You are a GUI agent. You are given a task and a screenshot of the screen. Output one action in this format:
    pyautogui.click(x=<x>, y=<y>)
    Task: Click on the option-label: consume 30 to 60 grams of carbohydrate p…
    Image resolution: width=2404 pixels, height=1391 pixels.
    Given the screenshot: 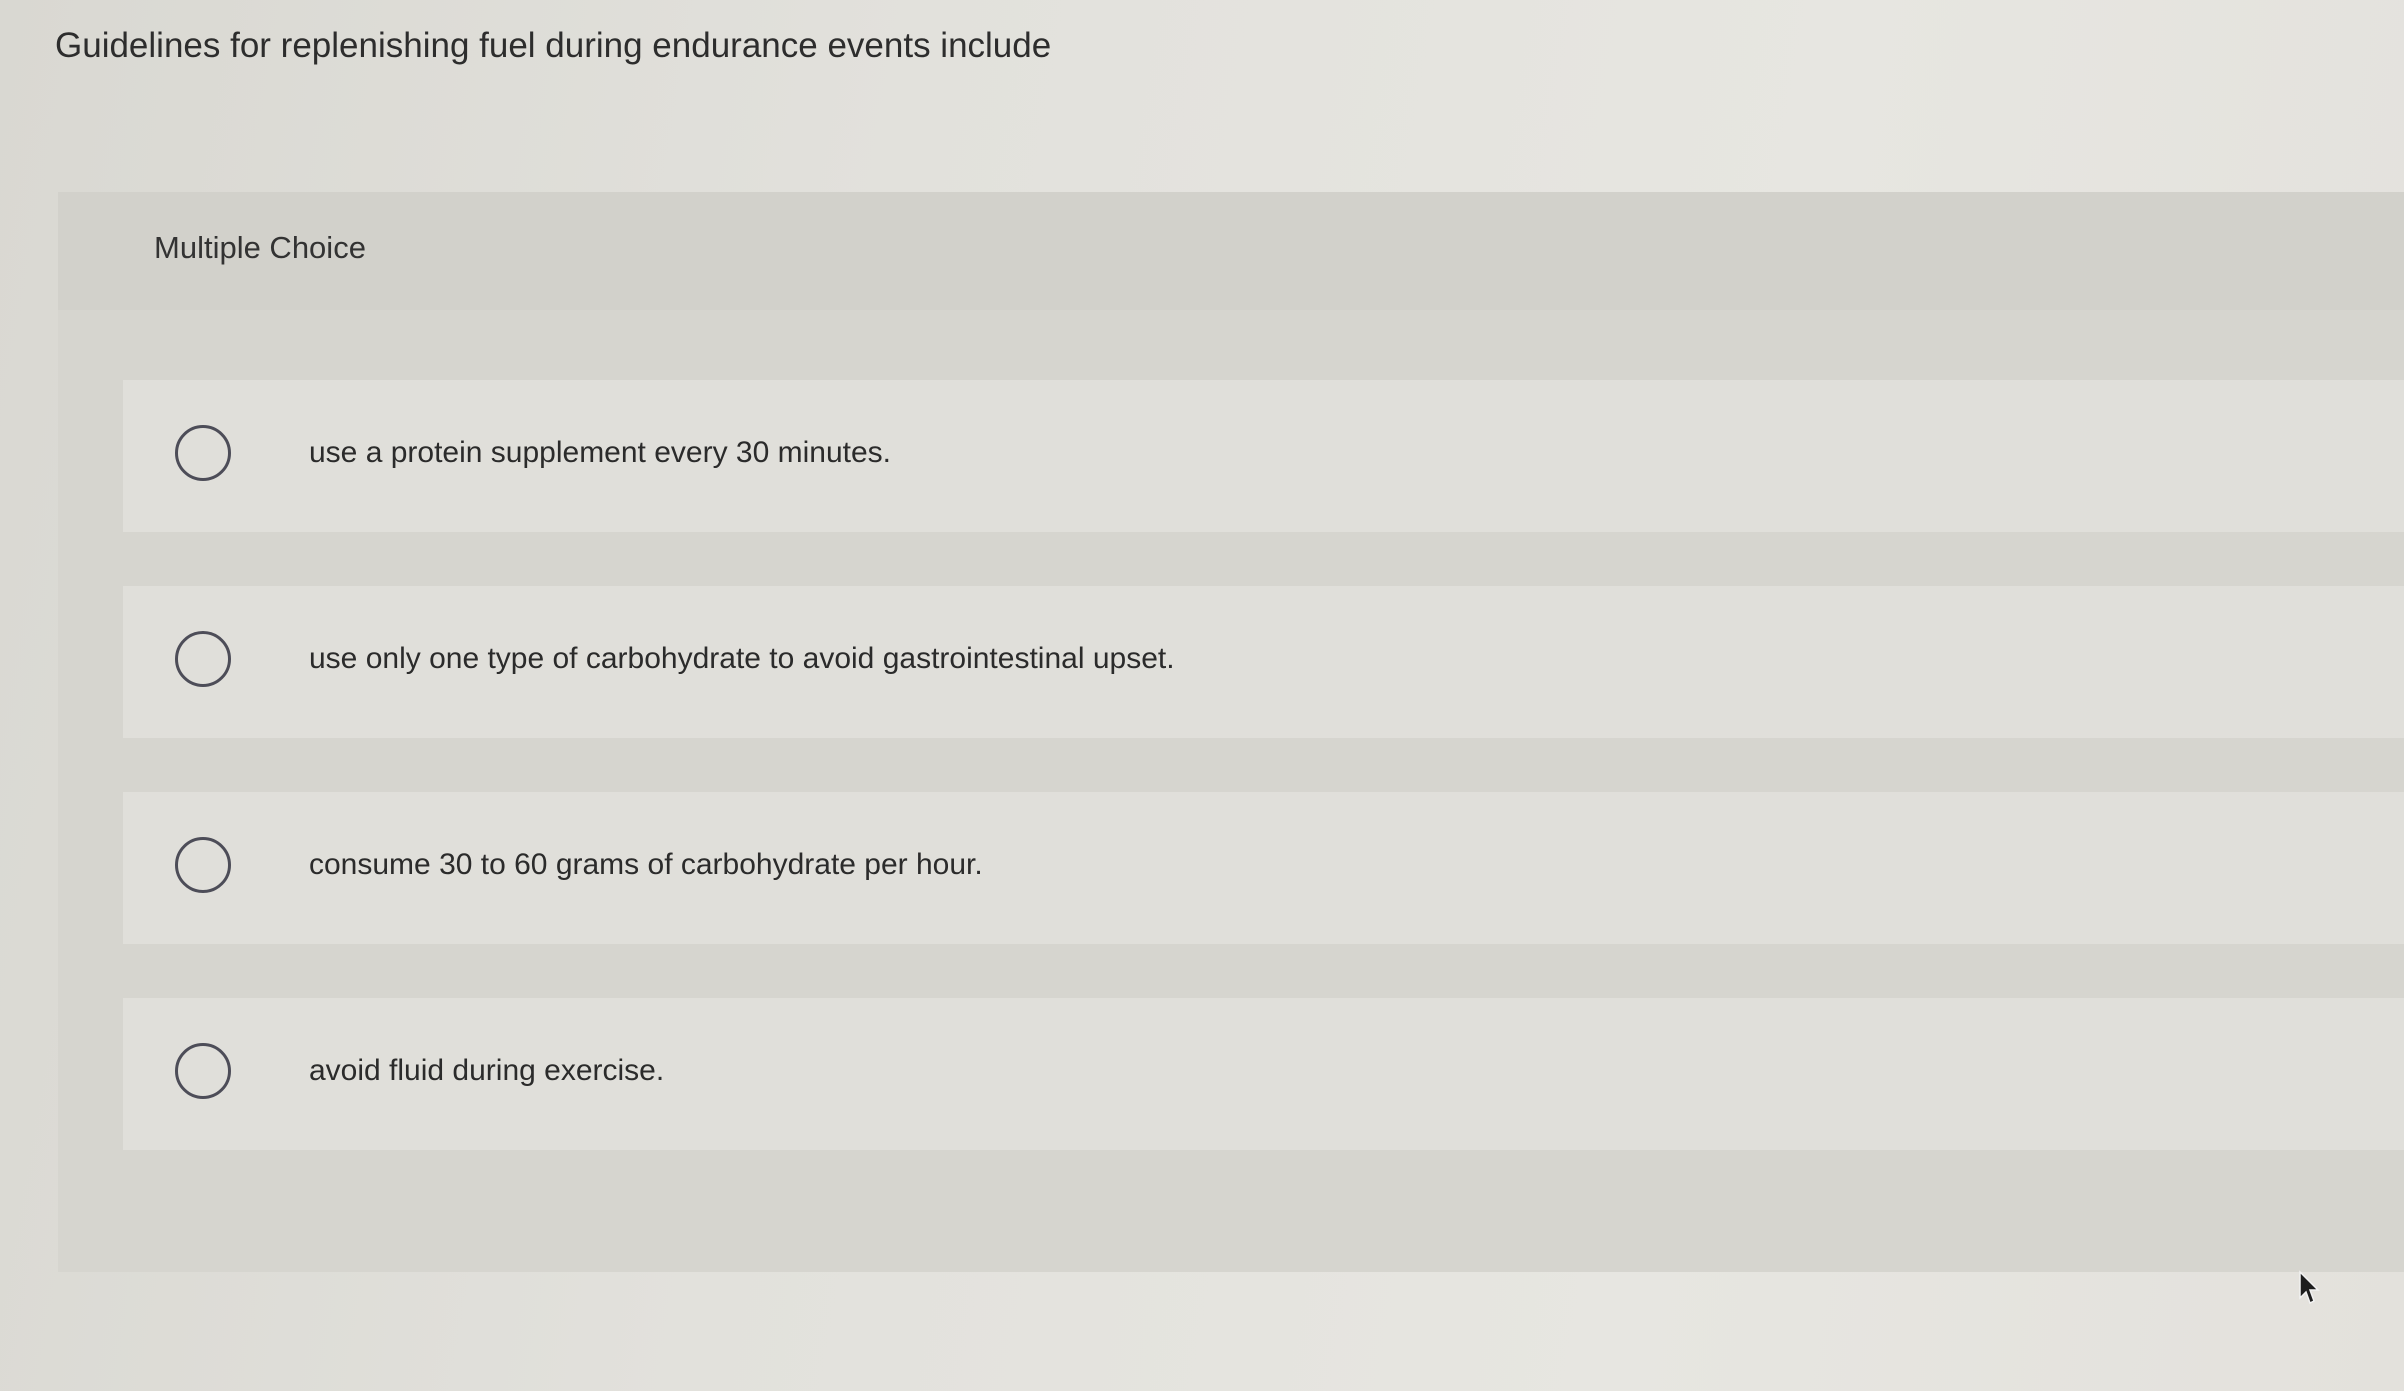 What is the action you would take?
    pyautogui.click(x=646, y=865)
    